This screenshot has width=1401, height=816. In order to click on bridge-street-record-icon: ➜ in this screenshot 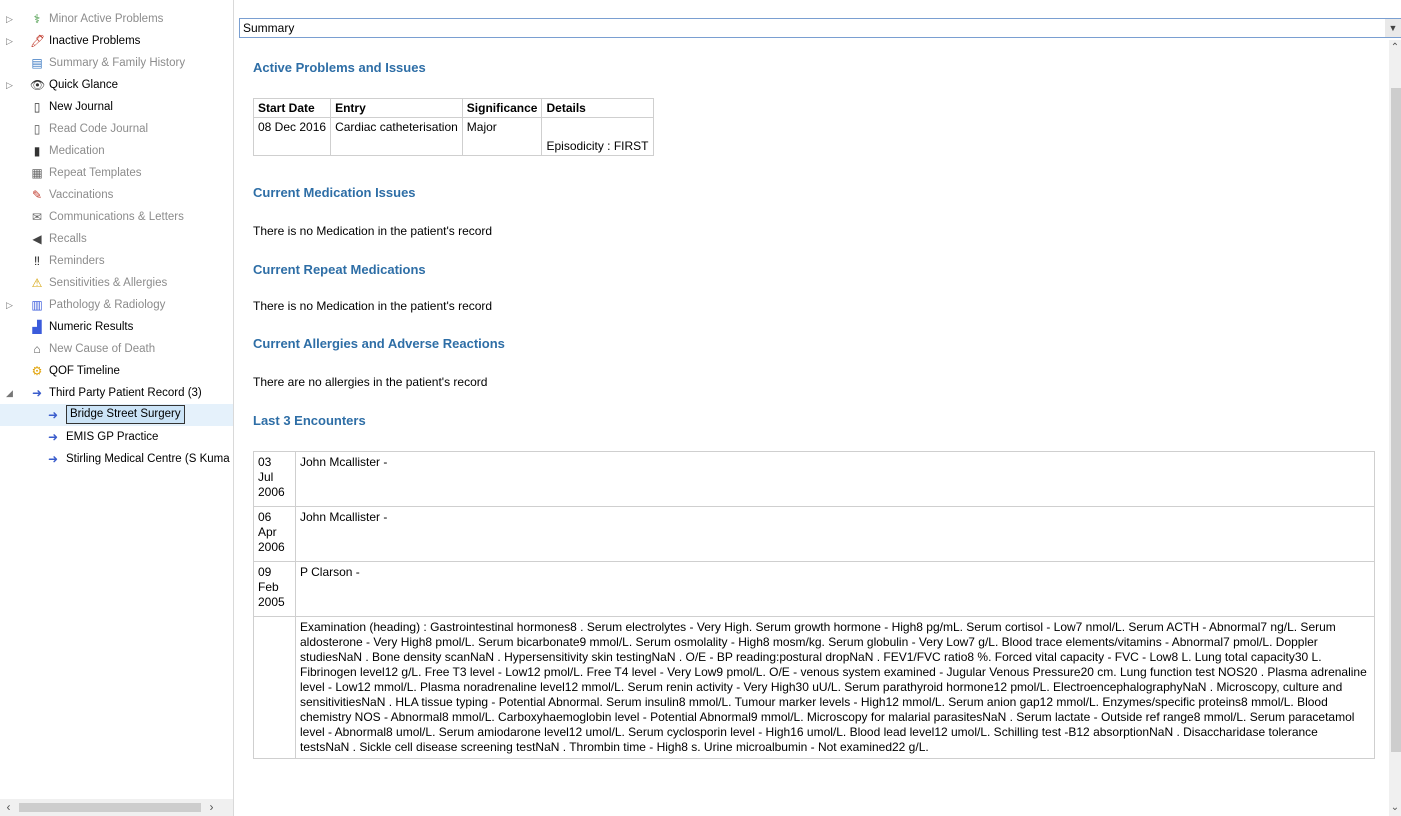, I will do `click(53, 415)`.